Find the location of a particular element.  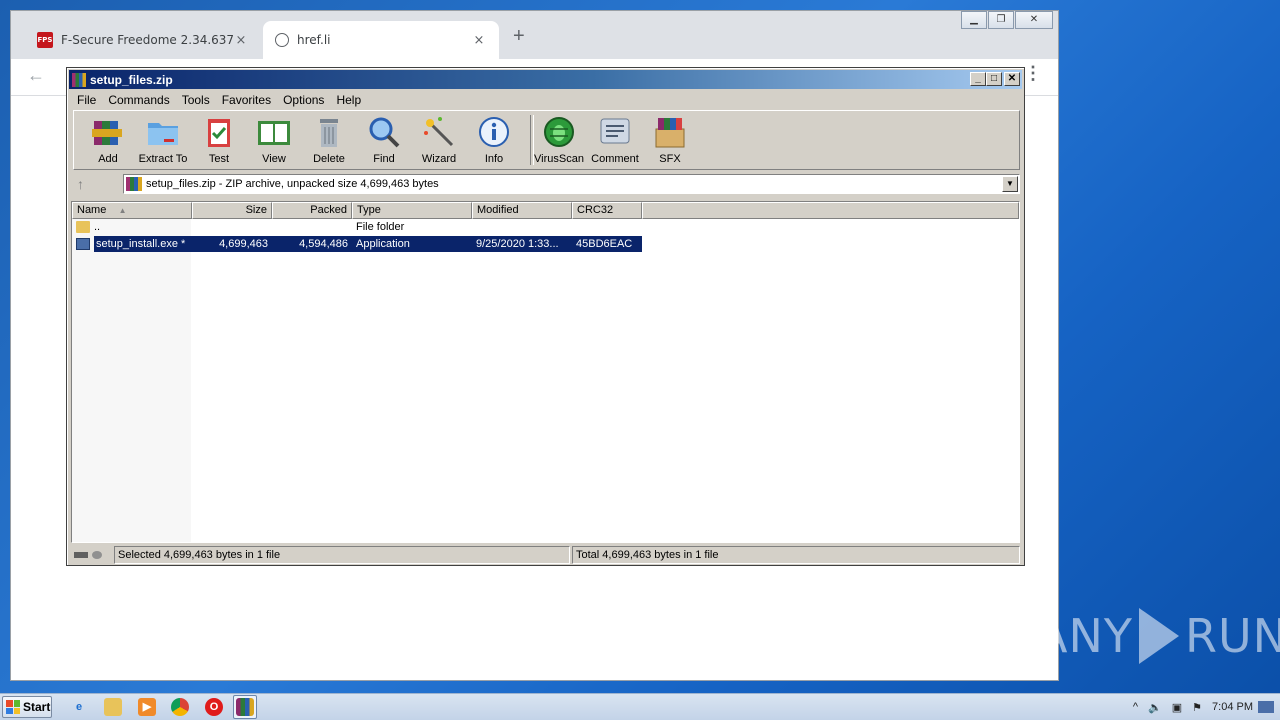

file-type: File folder is located at coordinates (380, 227).